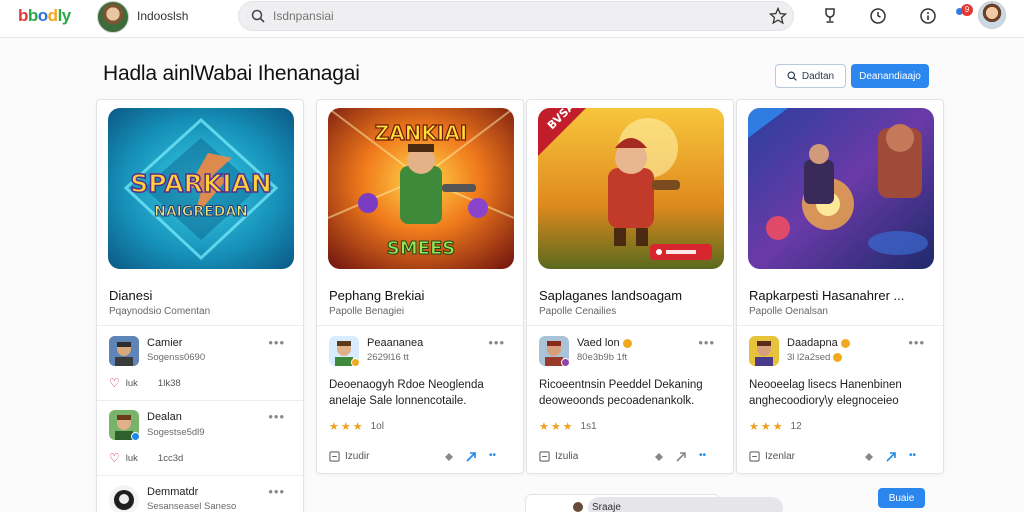 This screenshot has width=1024, height=512. I want to click on reaction-label: luk, so click(131, 458).